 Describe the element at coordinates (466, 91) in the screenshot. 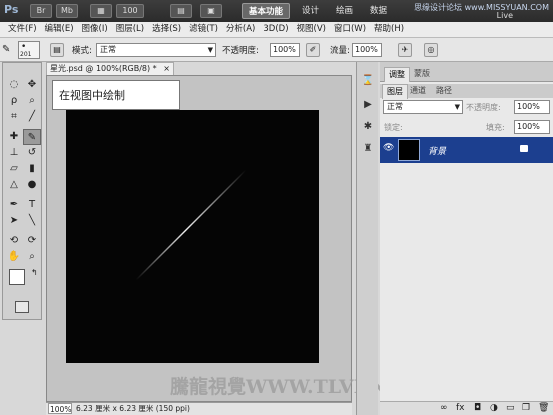

I see `layers-panel-tabs: 图层 通道 路径` at that location.